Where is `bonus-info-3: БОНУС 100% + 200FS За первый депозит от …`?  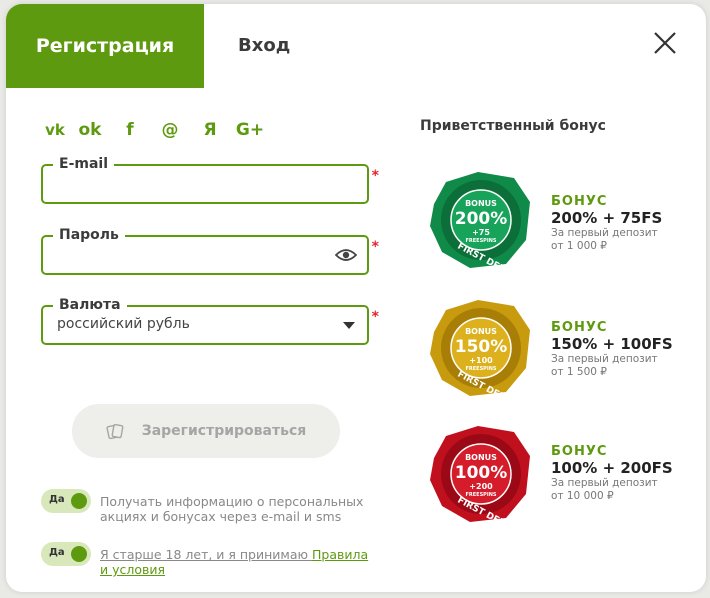 bonus-info-3: БОНУС 100% + 200FS За первый депозит от … is located at coordinates (612, 473).